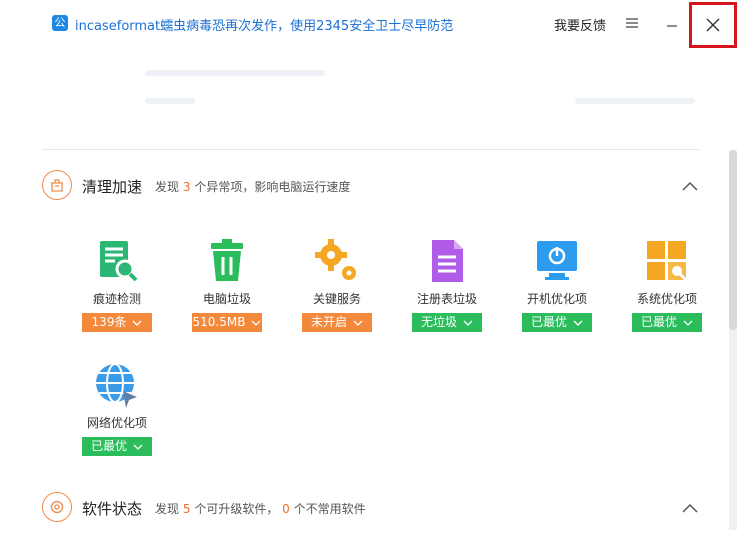 The height and width of the screenshot is (548, 744). Describe the element at coordinates (60, 23) in the screenshot. I see `app-logo-icon: 公` at that location.